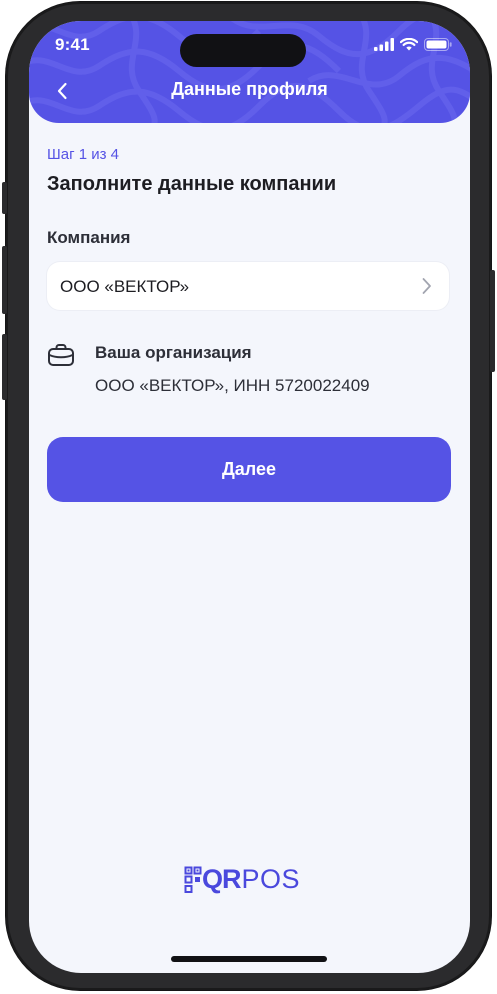 The height and width of the screenshot is (994, 497). Describe the element at coordinates (271, 879) in the screenshot. I see `brand-pos-text: POS` at that location.